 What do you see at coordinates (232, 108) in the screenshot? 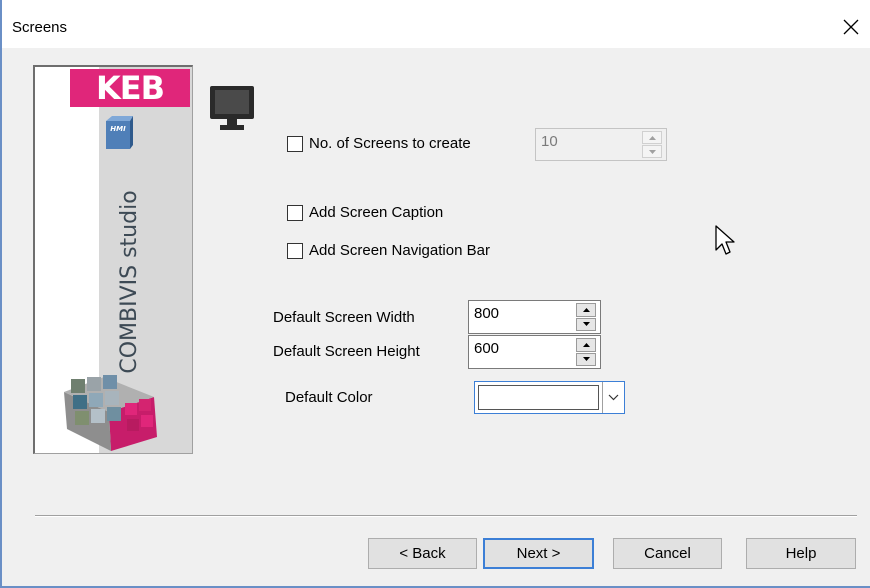
I see `monitor-icon` at bounding box center [232, 108].